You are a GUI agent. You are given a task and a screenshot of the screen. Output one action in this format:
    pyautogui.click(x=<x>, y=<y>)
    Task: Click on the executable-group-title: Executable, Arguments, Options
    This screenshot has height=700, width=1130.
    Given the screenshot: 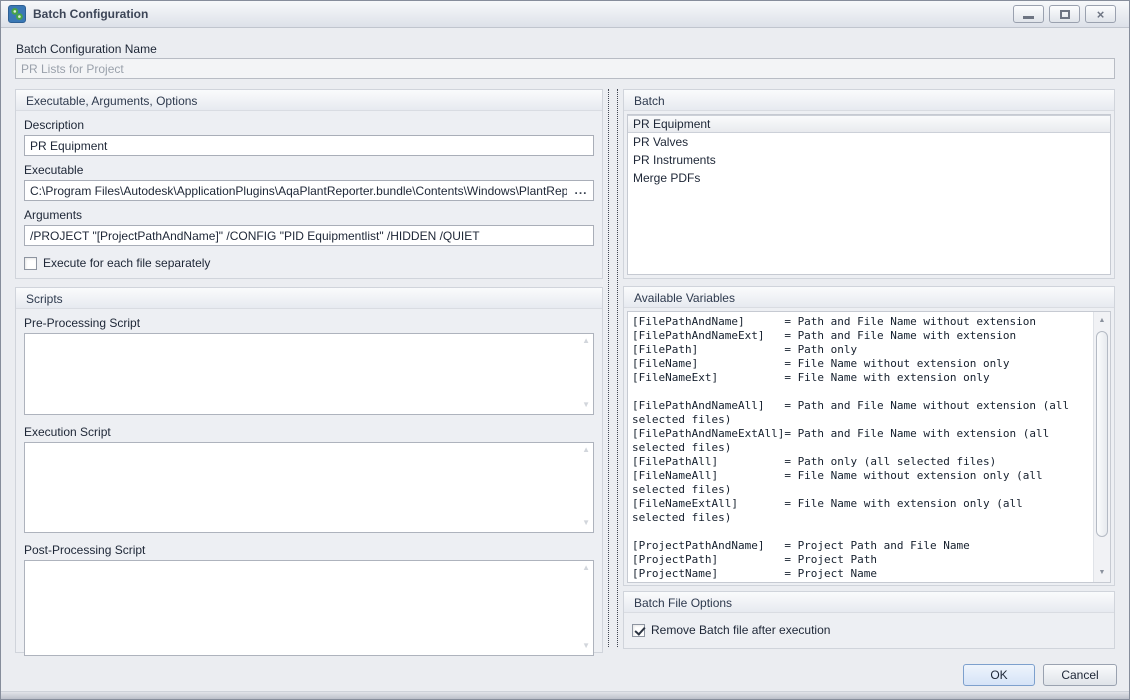 What is the action you would take?
    pyautogui.click(x=309, y=100)
    